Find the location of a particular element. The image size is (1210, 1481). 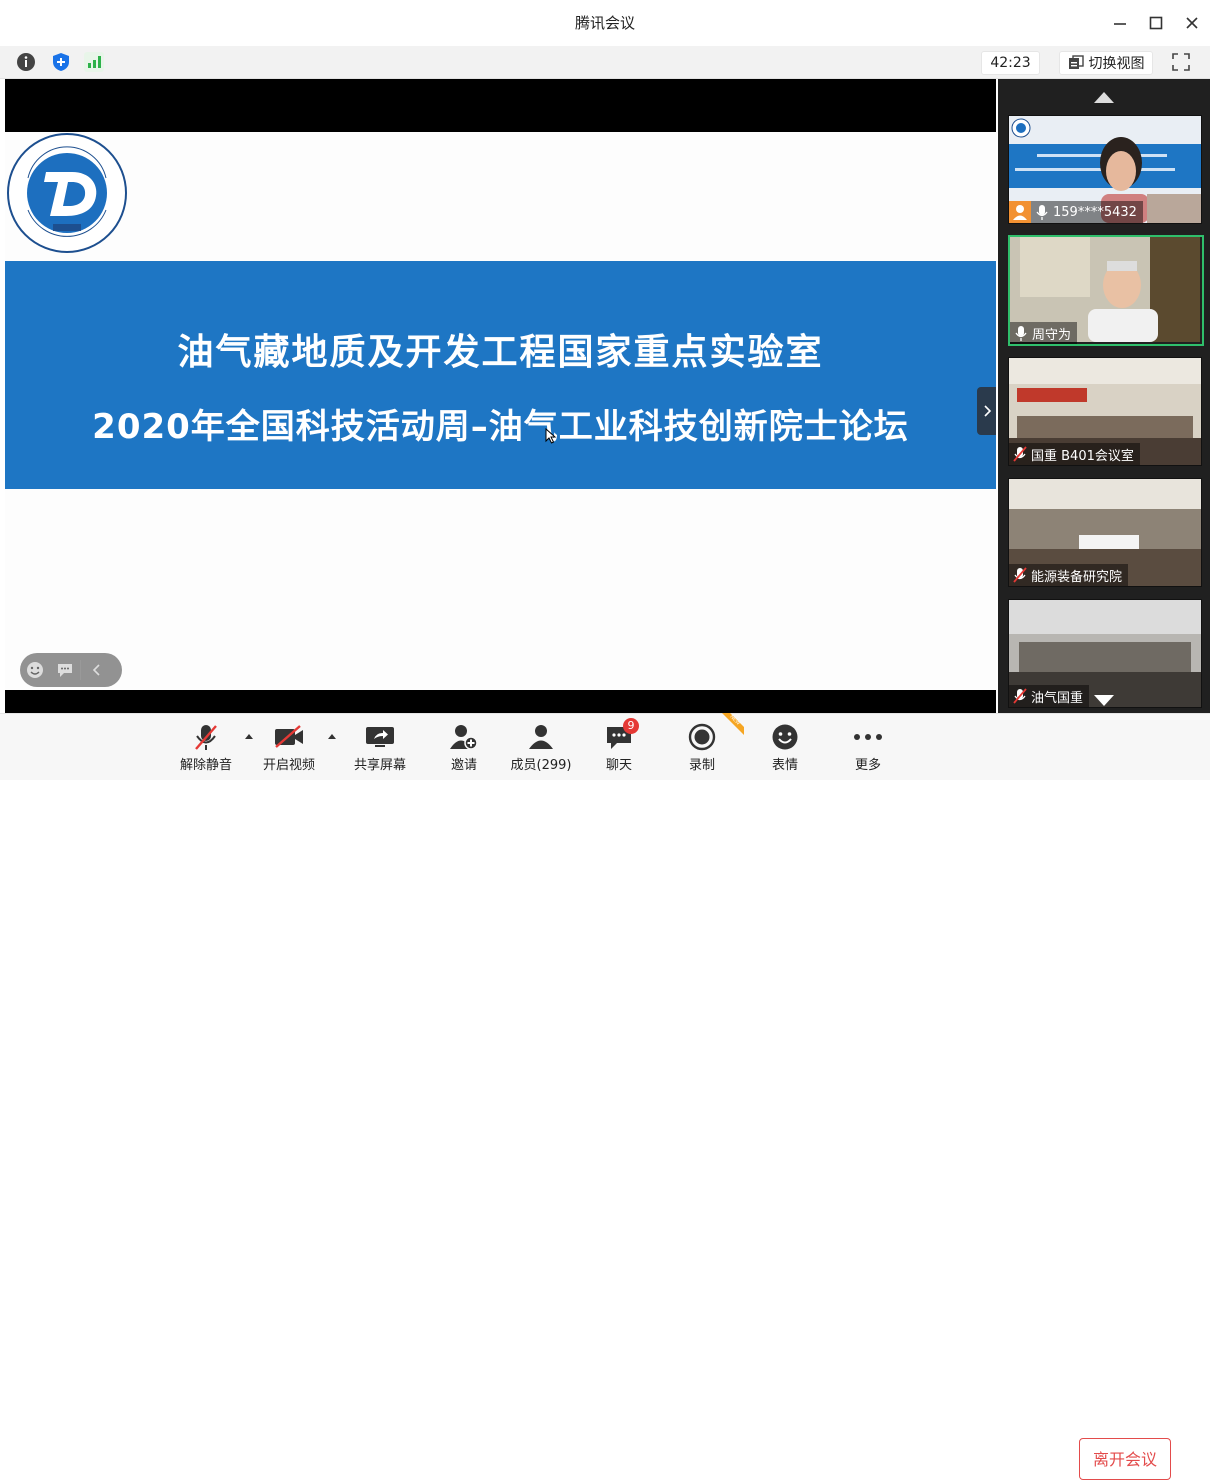

chat-icon is located at coordinates (65, 670).